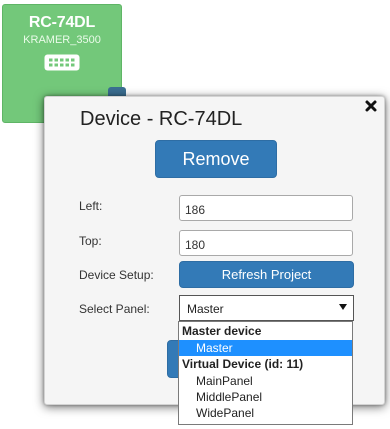  What do you see at coordinates (266, 243) in the screenshot?
I see `top-input` at bounding box center [266, 243].